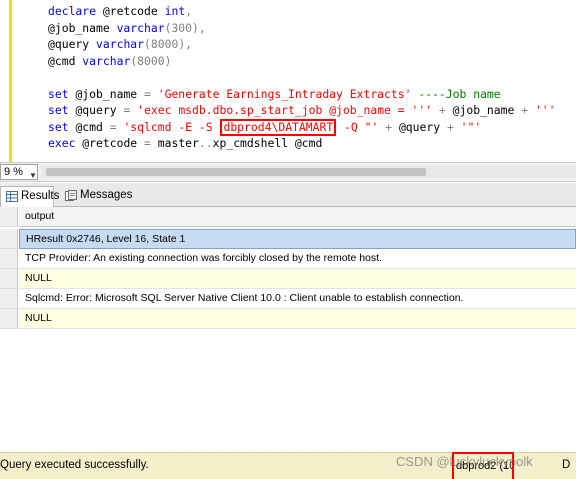 The width and height of the screenshot is (576, 479). I want to click on highlighted-server-name: dbprod4\DATAMART, so click(278, 127).